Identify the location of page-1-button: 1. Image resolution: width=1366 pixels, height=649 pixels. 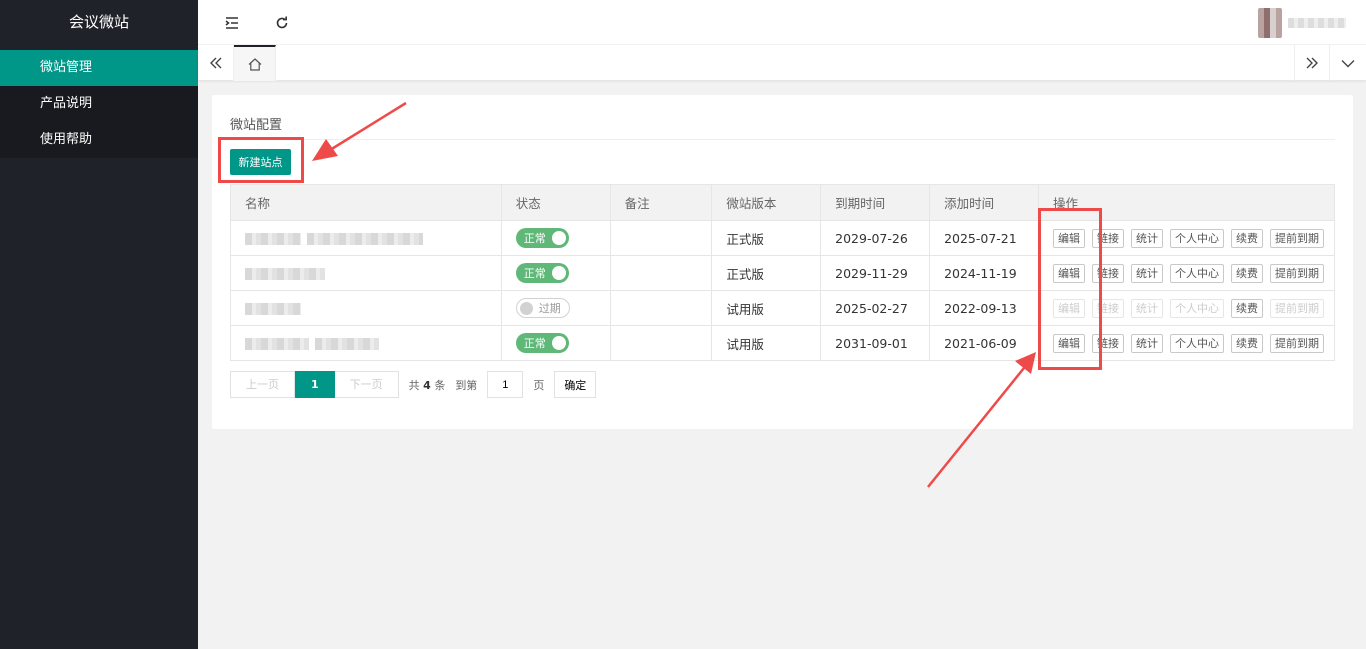
(315, 384).